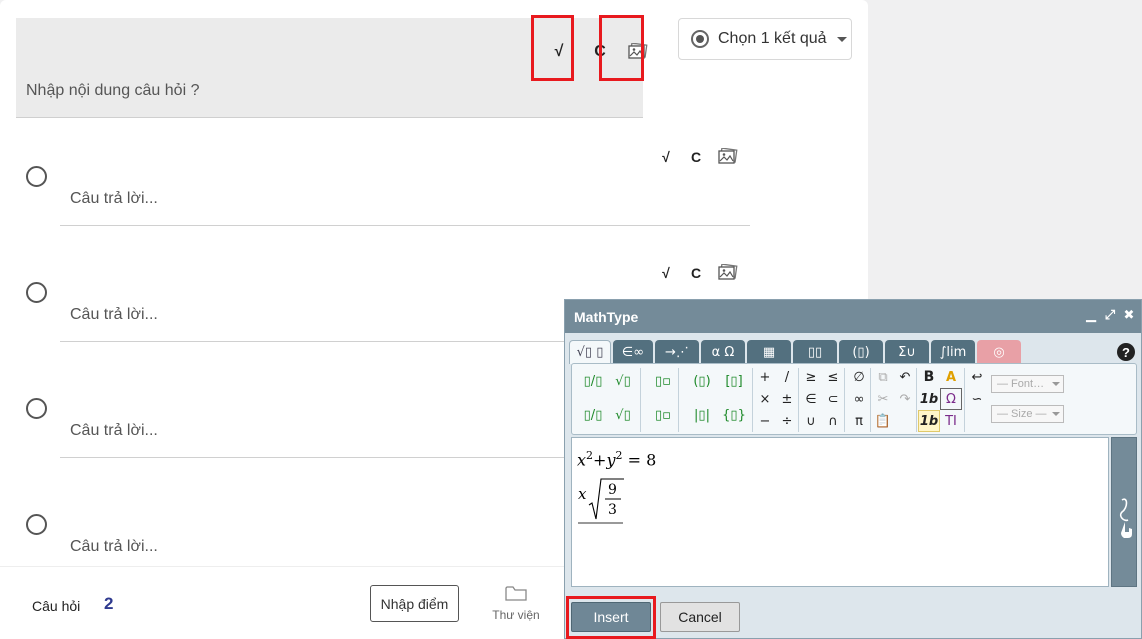  I want to click on element-of-button: ∈, so click(811, 399).